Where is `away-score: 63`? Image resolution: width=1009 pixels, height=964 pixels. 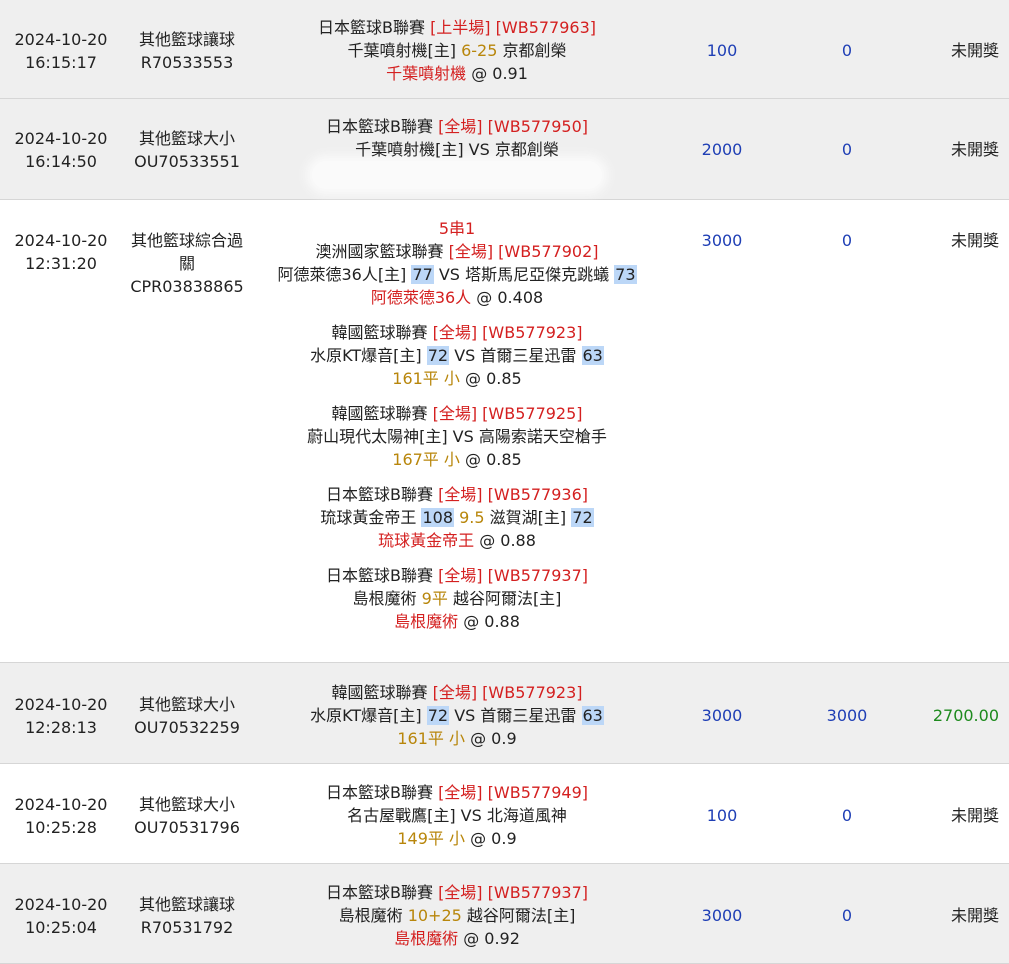
away-score: 63 is located at coordinates (592, 355).